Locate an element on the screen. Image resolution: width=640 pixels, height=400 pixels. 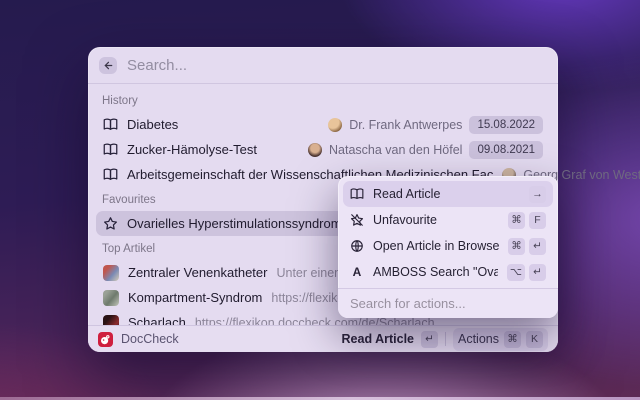
article-title: Zentraler Venenkatheter is located at coordinates (198, 272).